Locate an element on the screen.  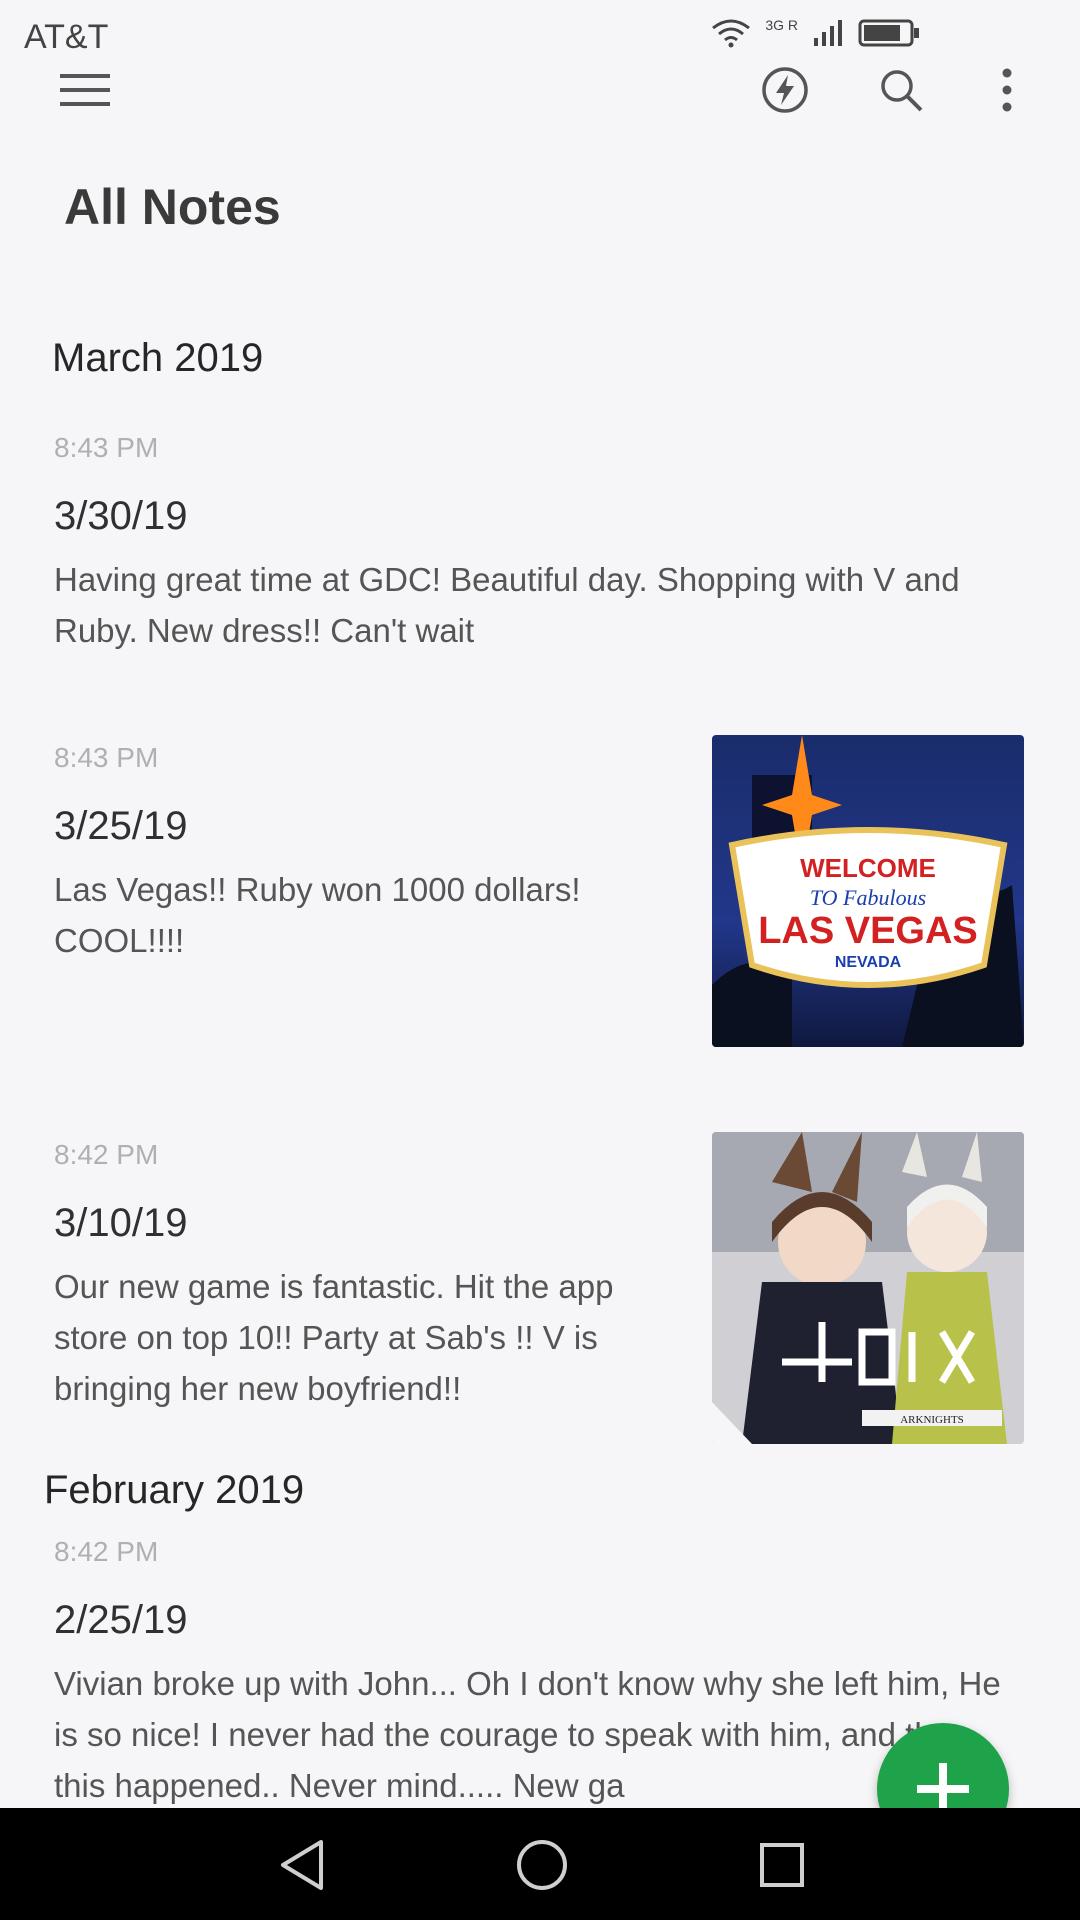
more-vert-icon is located at coordinates (1007, 90).